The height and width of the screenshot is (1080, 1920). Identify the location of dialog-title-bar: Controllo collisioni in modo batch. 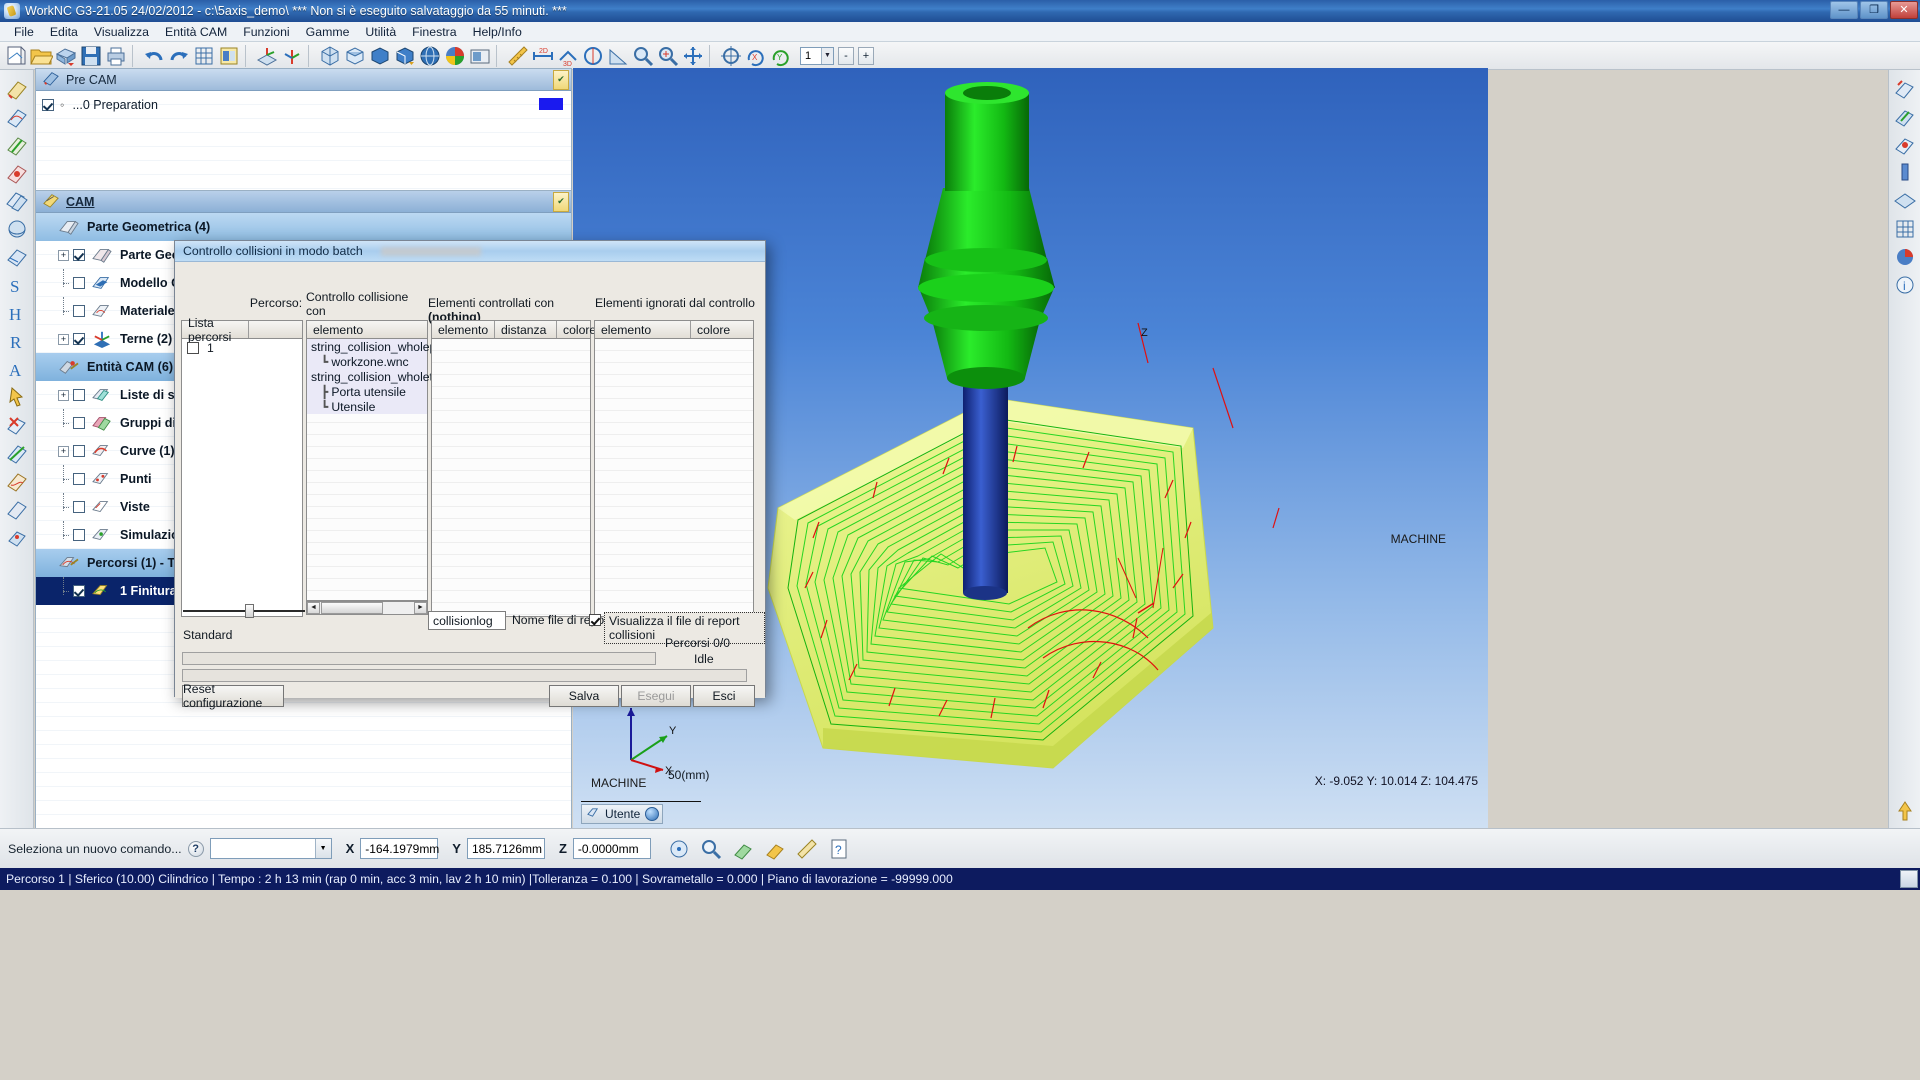
(470, 251).